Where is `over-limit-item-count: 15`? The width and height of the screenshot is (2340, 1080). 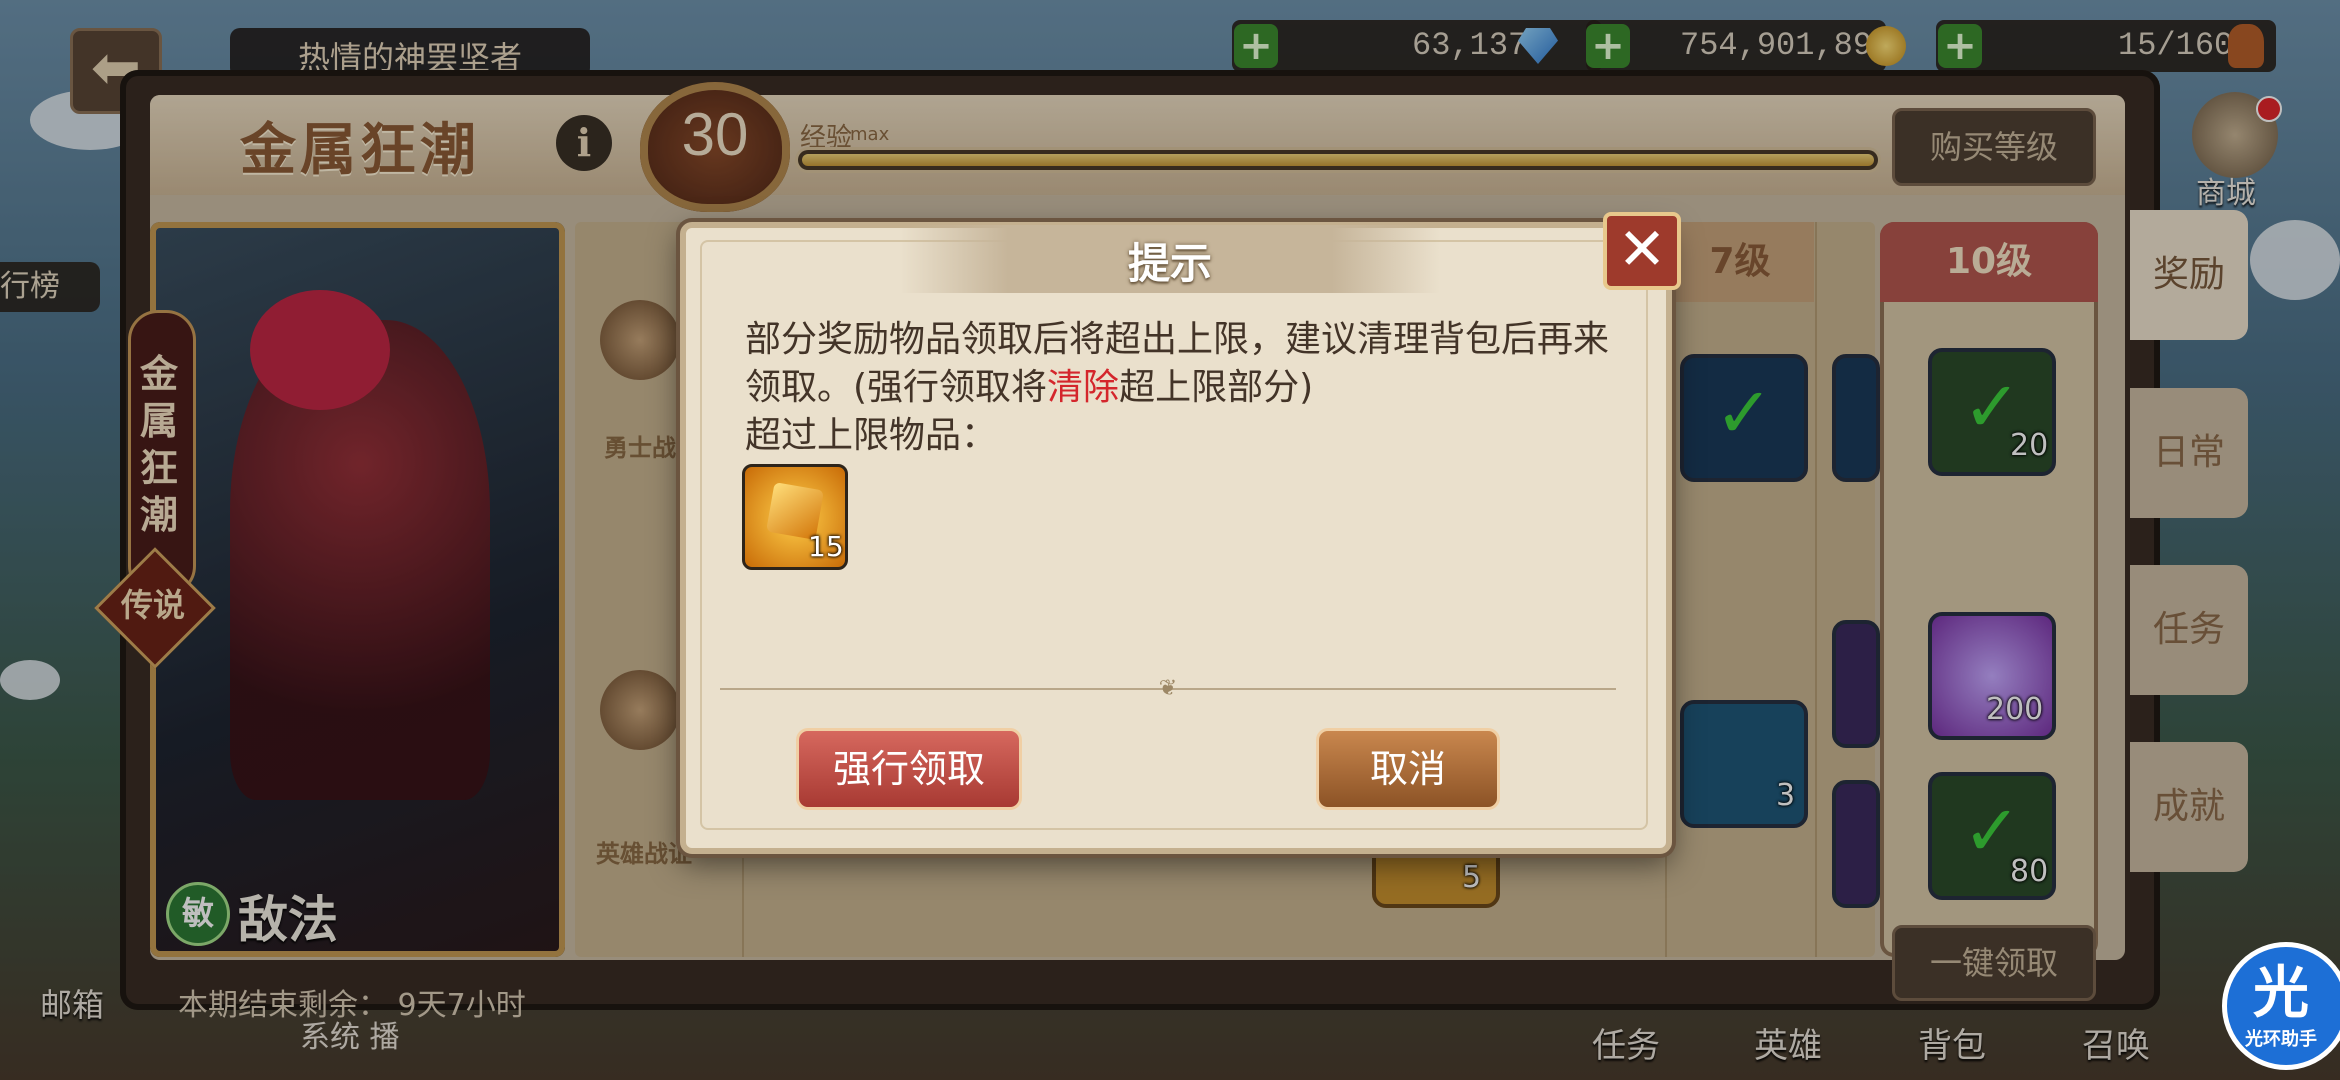 over-limit-item-count: 15 is located at coordinates (826, 546).